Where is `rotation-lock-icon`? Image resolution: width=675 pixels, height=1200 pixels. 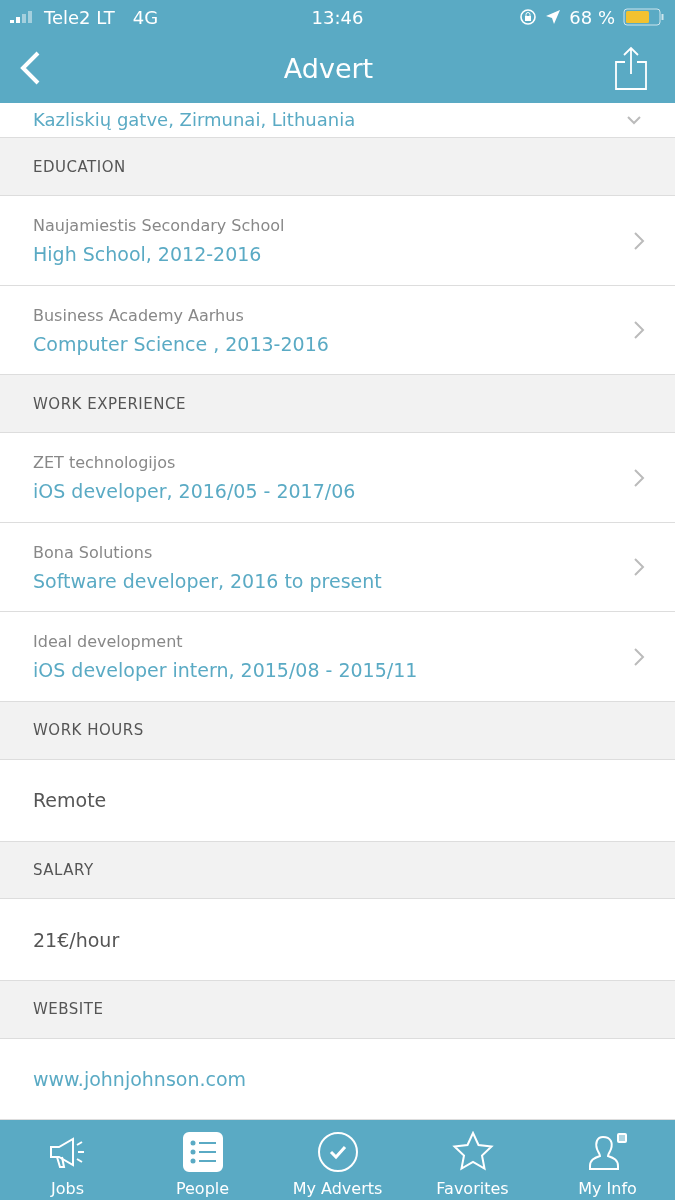
rotation-lock-icon is located at coordinates (528, 17).